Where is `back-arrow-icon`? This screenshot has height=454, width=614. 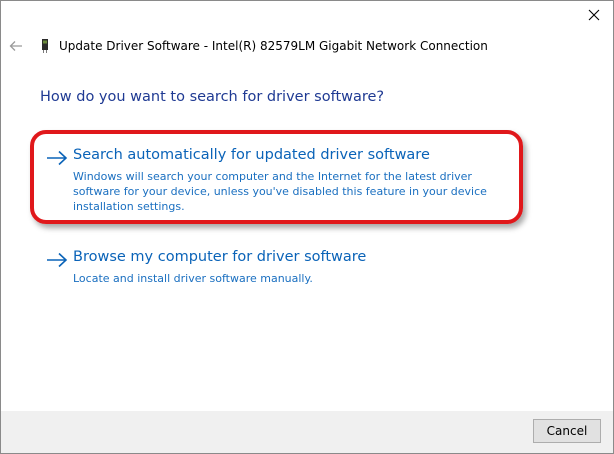 back-arrow-icon is located at coordinates (15, 46).